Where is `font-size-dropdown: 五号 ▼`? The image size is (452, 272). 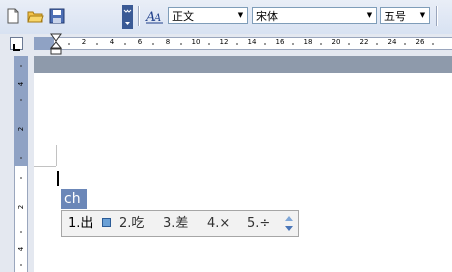 font-size-dropdown: 五号 ▼ is located at coordinates (405, 15).